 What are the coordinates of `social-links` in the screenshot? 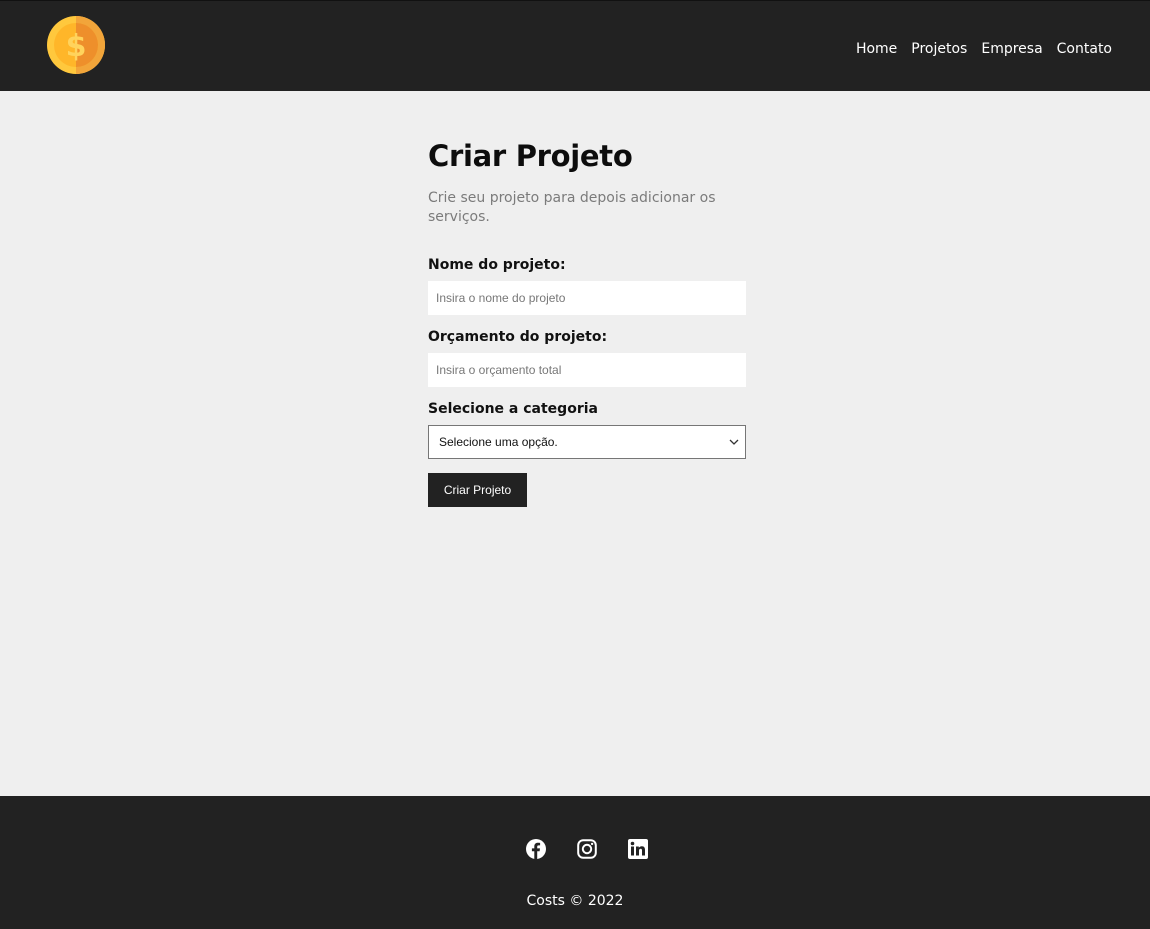 It's located at (587, 849).